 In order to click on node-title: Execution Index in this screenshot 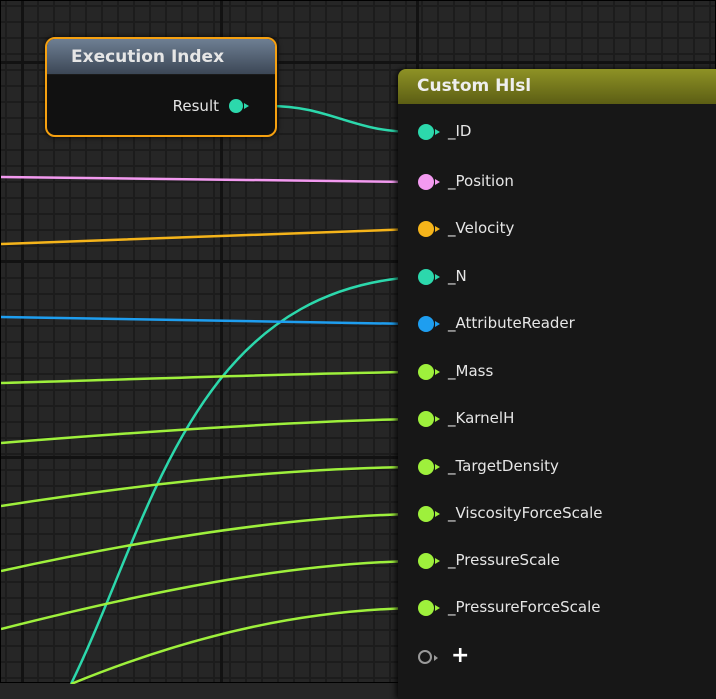, I will do `click(161, 57)`.